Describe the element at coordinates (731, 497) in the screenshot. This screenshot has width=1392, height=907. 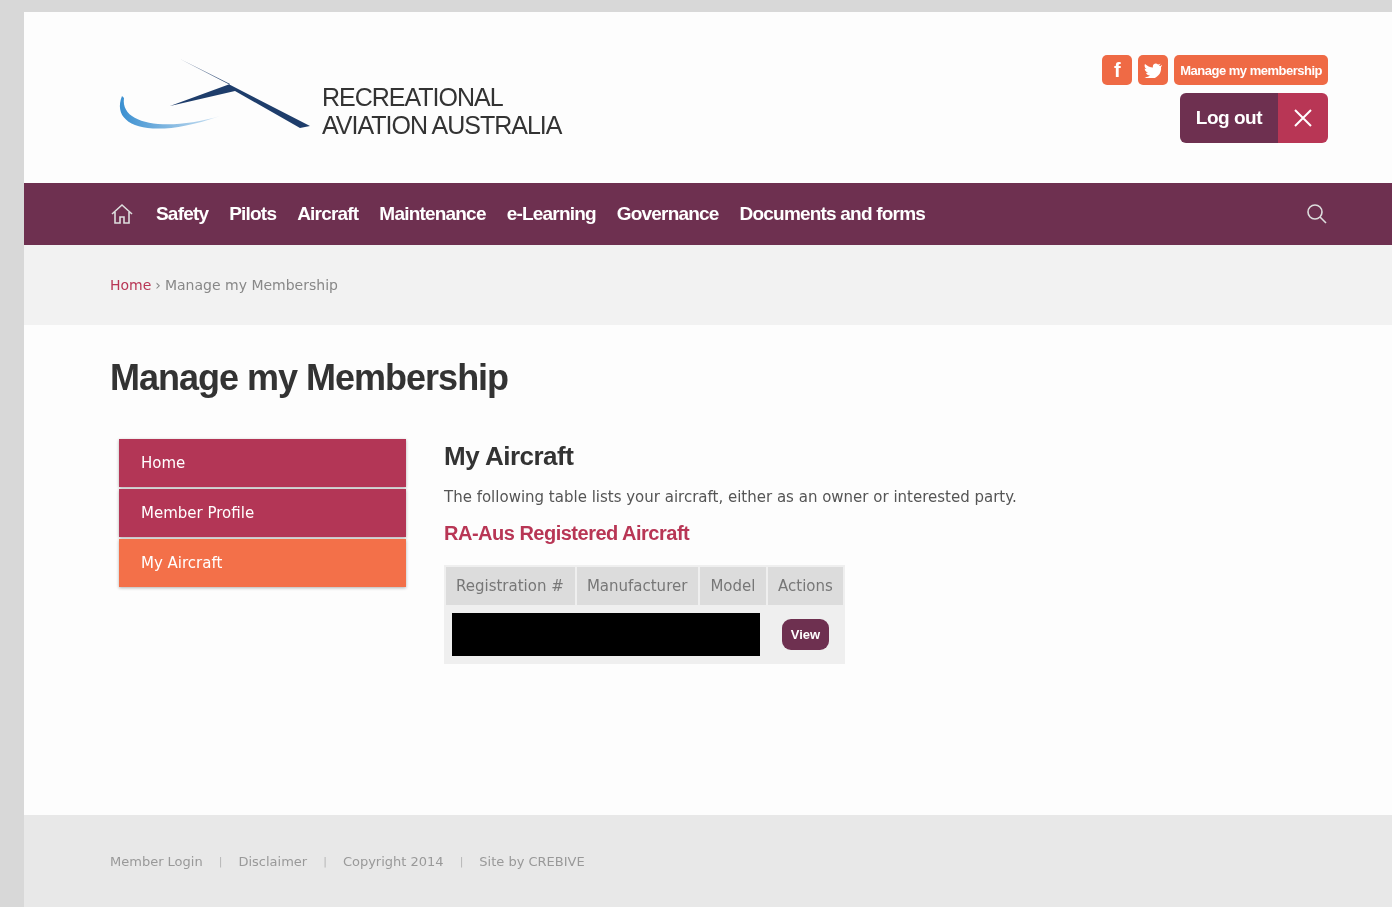
I see `intro-text: The following table lists your aircraft, either as an owner or interested party.` at that location.